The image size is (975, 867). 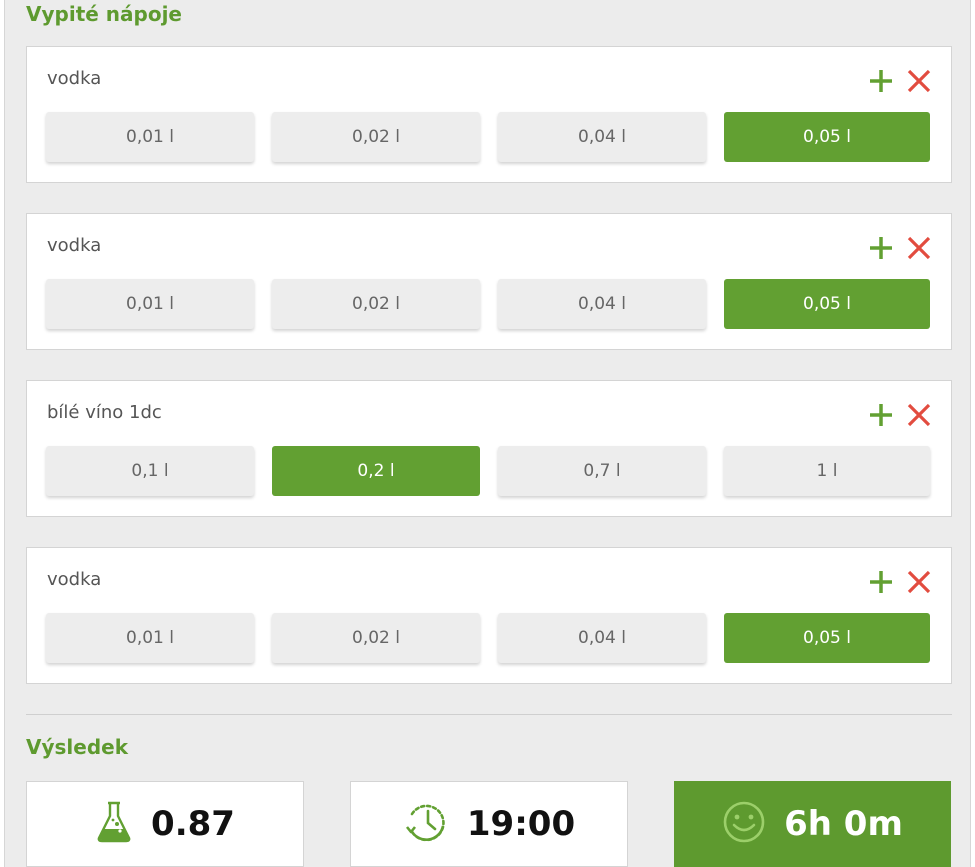 What do you see at coordinates (104, 412) in the screenshot?
I see `drink-name: bílé víno 1dc` at bounding box center [104, 412].